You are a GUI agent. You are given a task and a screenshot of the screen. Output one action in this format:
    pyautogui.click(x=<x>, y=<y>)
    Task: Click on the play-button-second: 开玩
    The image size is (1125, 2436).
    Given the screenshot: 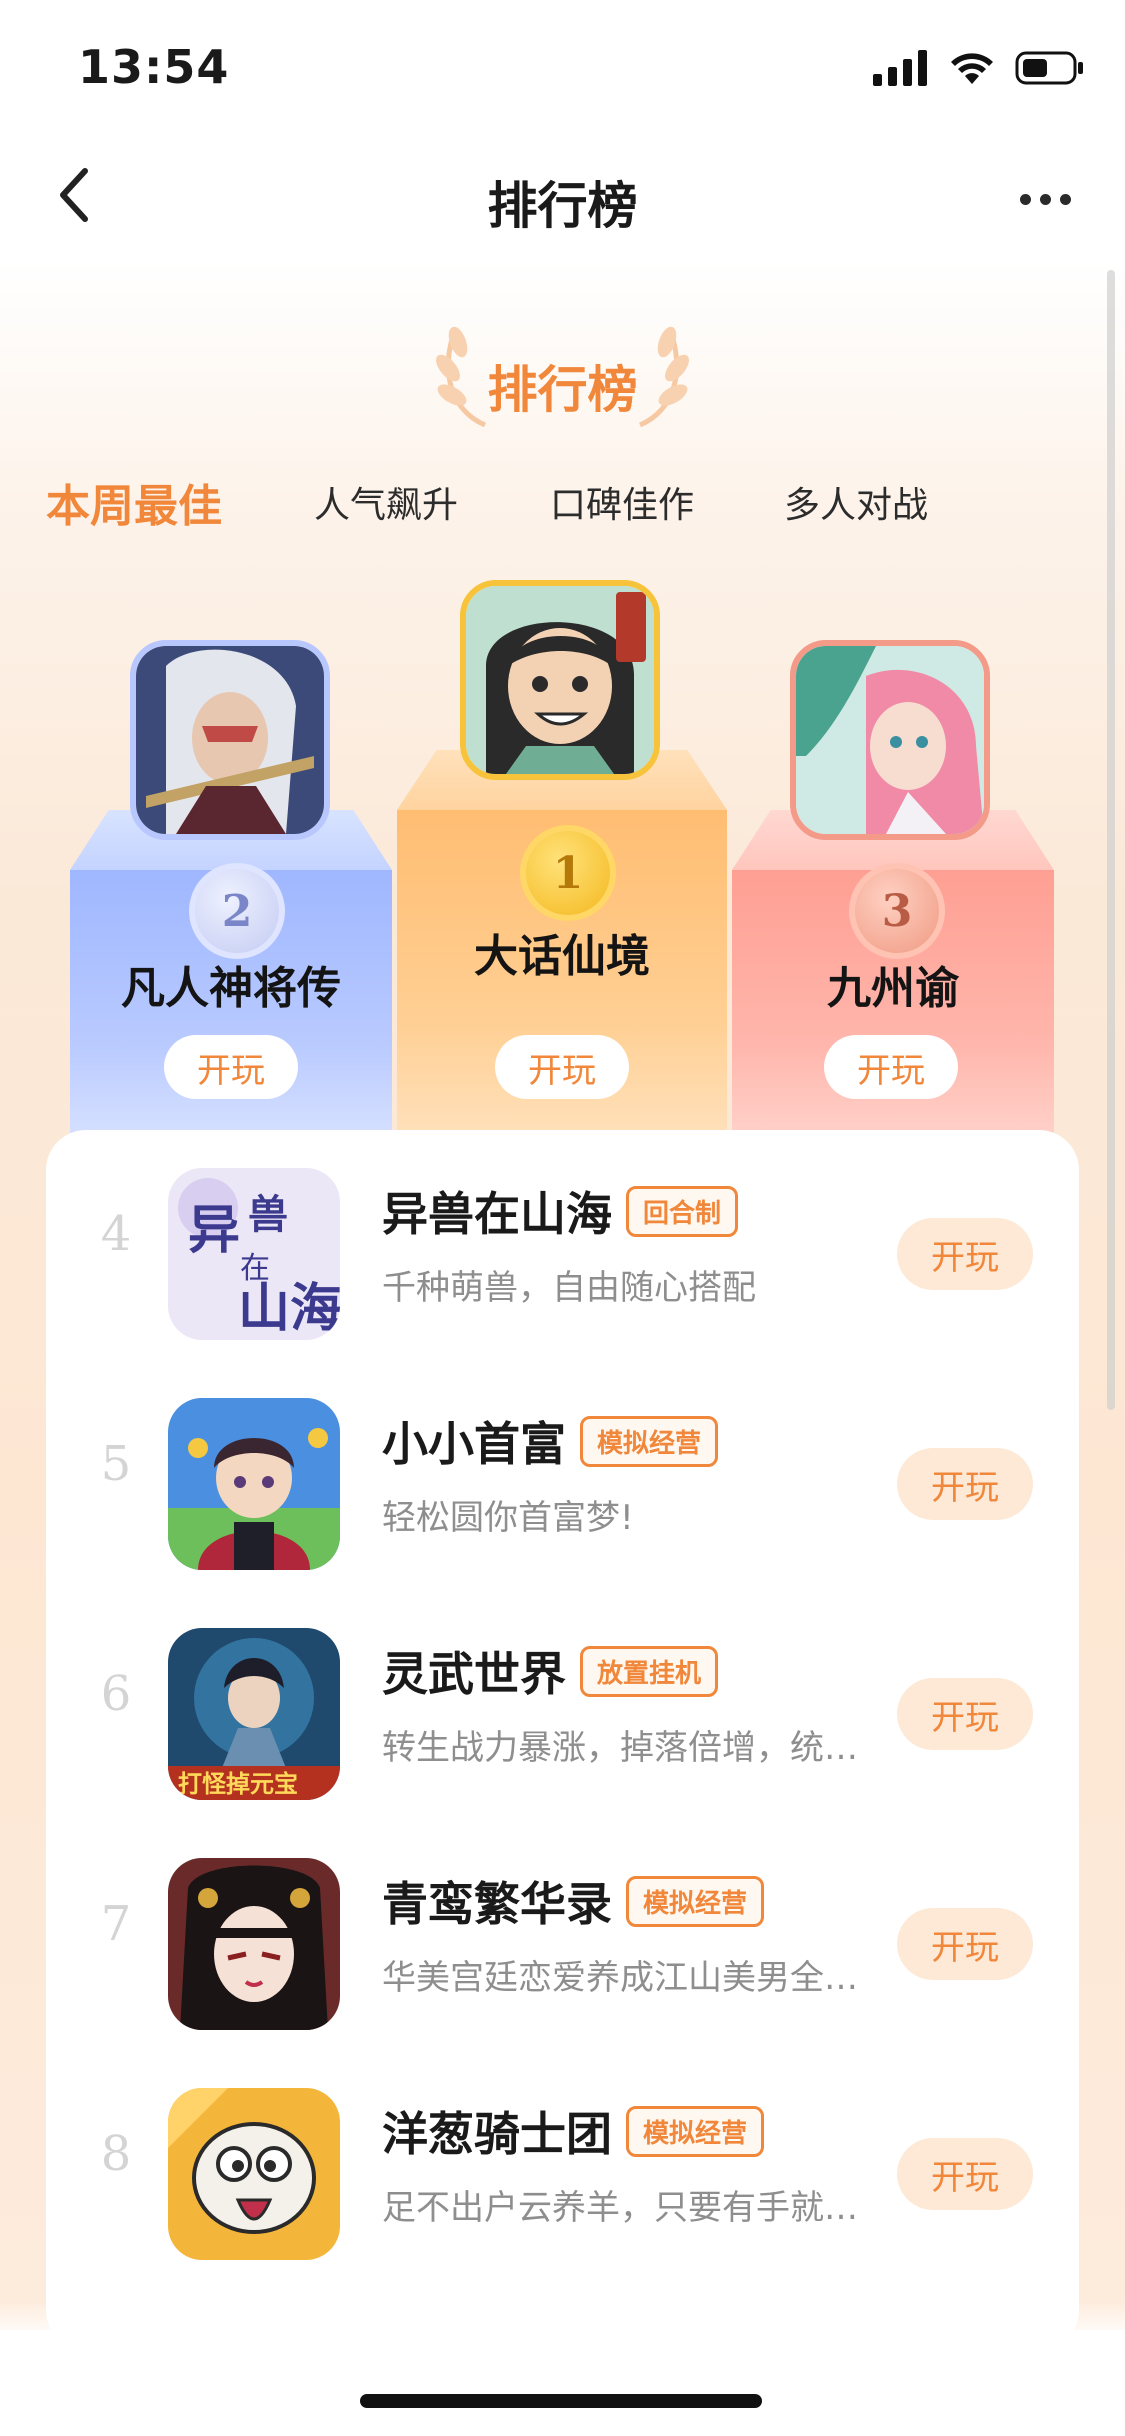 What is the action you would take?
    pyautogui.click(x=231, y=1067)
    